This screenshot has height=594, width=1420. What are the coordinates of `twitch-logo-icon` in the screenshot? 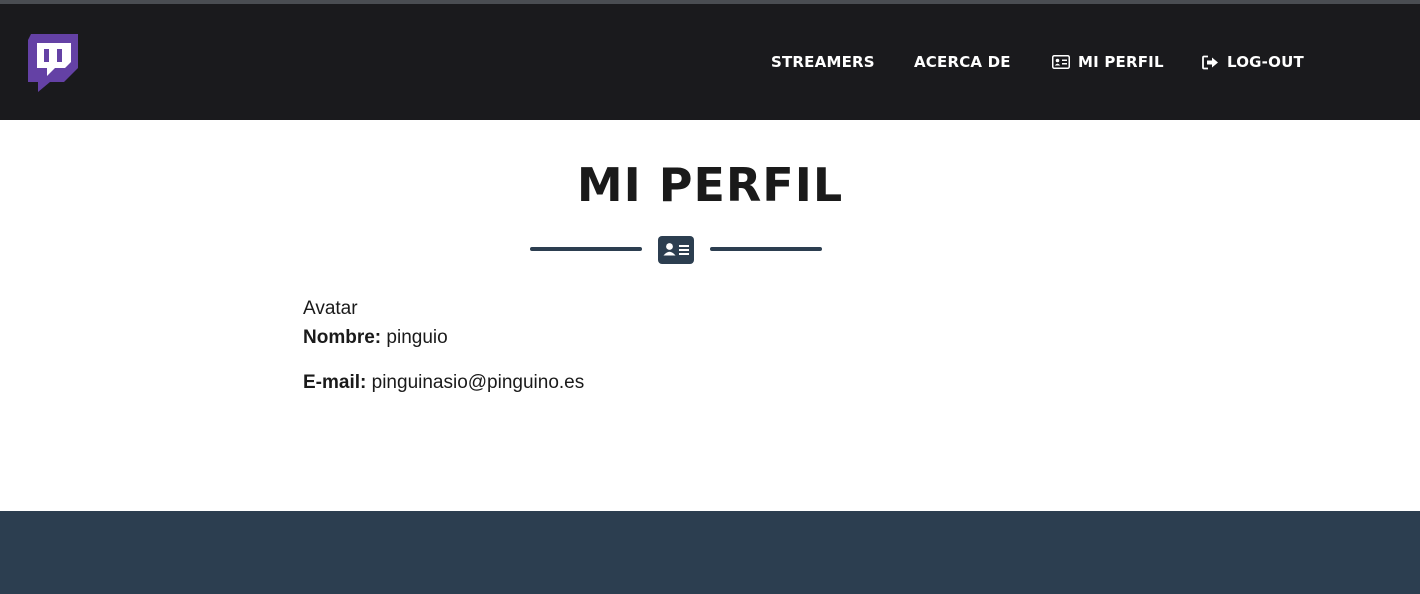 It's located at (53, 63).